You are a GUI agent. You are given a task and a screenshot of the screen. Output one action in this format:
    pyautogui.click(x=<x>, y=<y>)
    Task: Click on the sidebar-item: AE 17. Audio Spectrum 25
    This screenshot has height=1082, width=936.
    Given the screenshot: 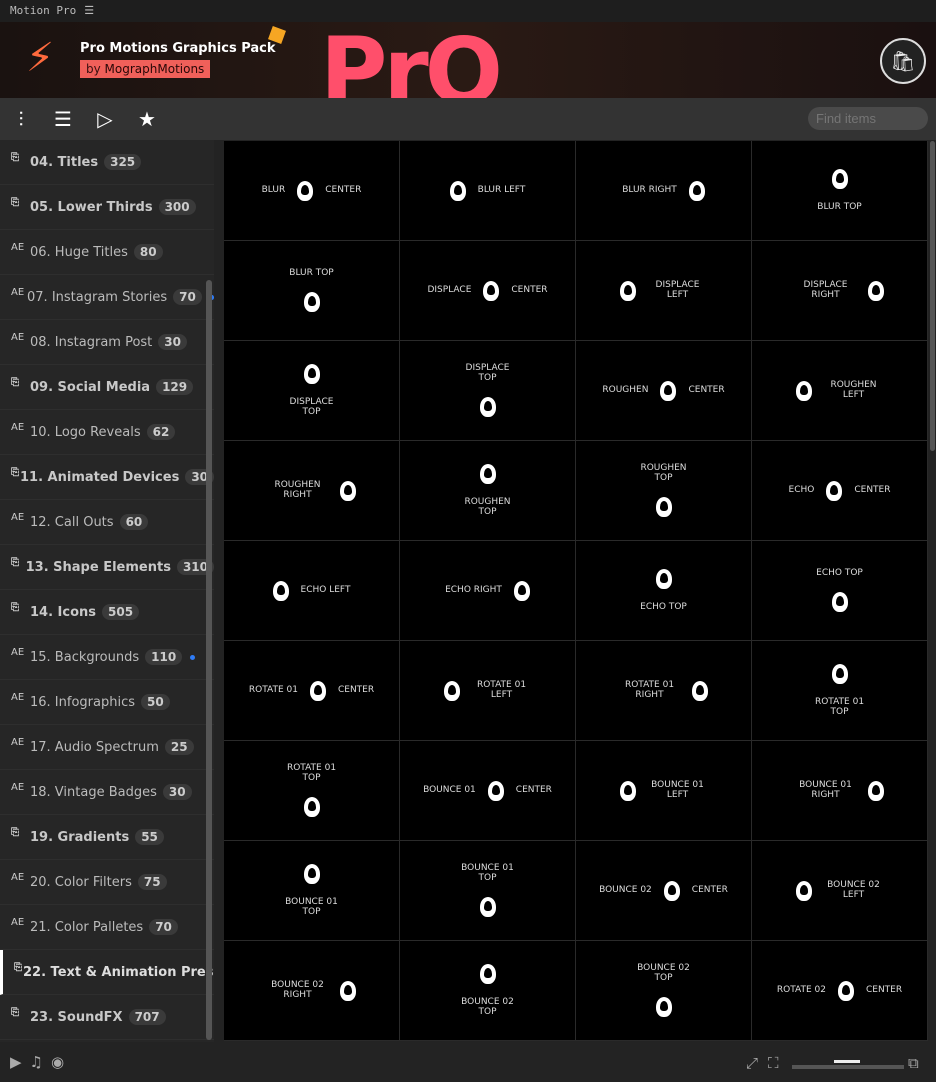 What is the action you would take?
    pyautogui.click(x=107, y=747)
    